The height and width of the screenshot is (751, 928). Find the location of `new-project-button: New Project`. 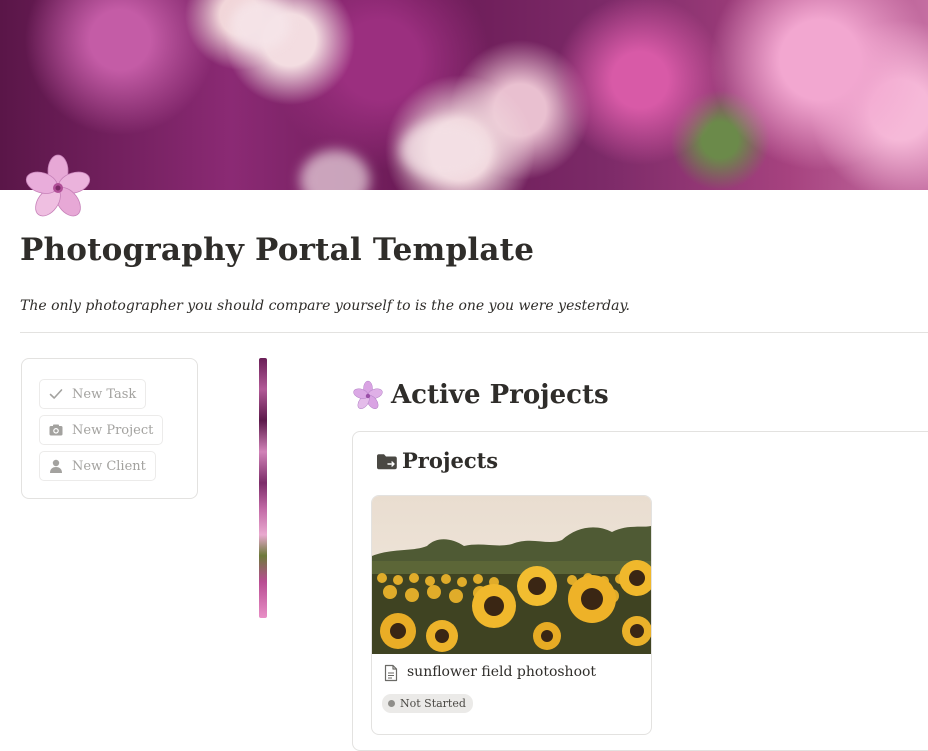

new-project-button: New Project is located at coordinates (101, 430).